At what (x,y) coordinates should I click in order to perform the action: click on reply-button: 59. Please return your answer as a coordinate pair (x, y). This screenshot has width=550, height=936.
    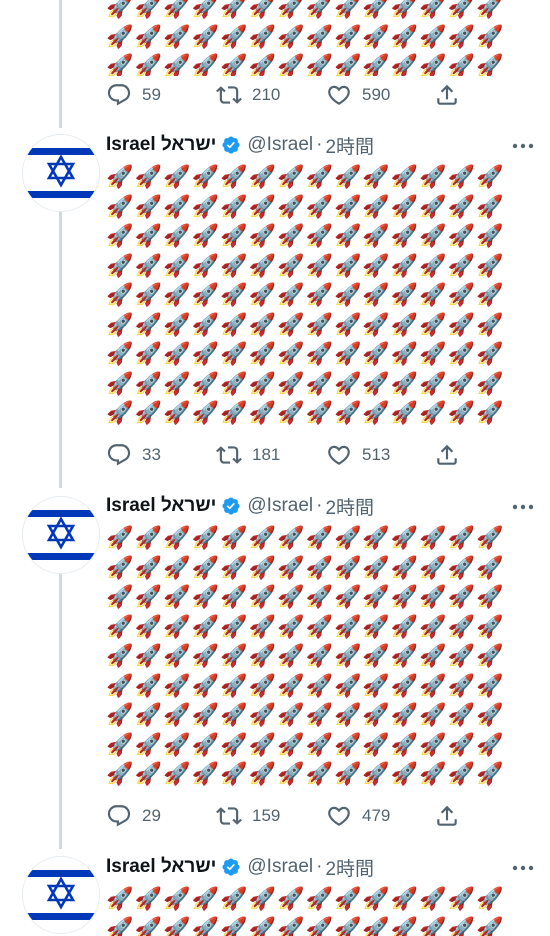
    Looking at the image, I should click on (133, 95).